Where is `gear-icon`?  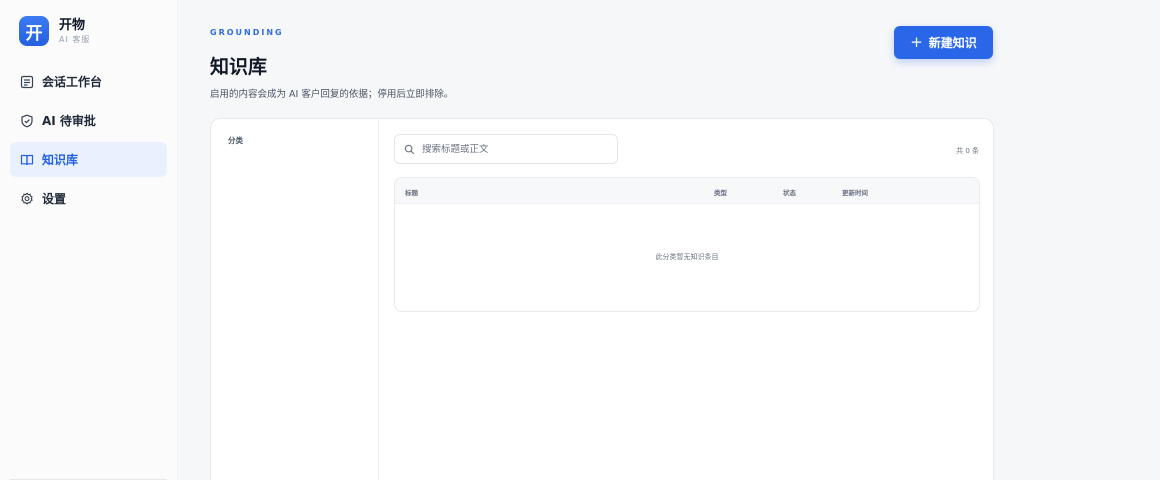 gear-icon is located at coordinates (27, 198).